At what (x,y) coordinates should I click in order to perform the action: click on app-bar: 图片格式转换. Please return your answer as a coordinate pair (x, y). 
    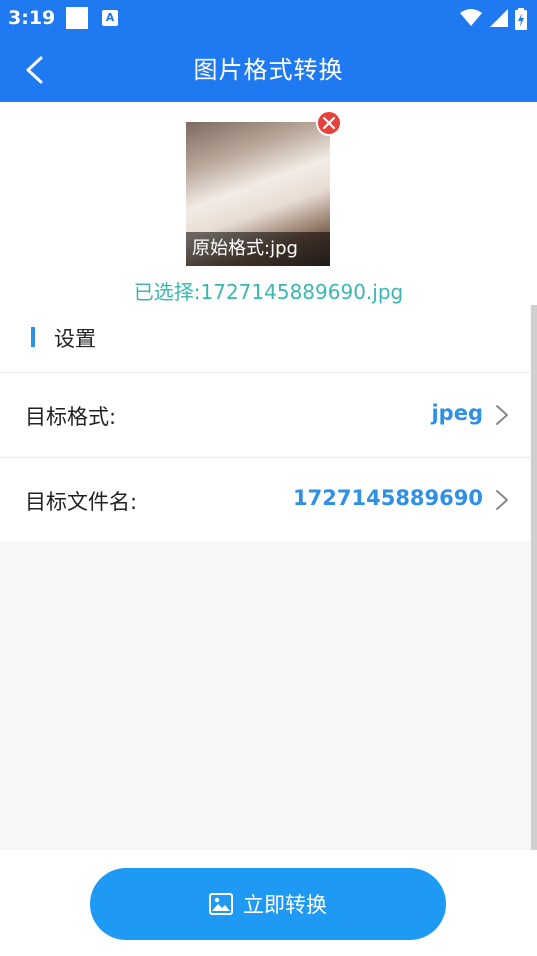
    Looking at the image, I should click on (268, 70).